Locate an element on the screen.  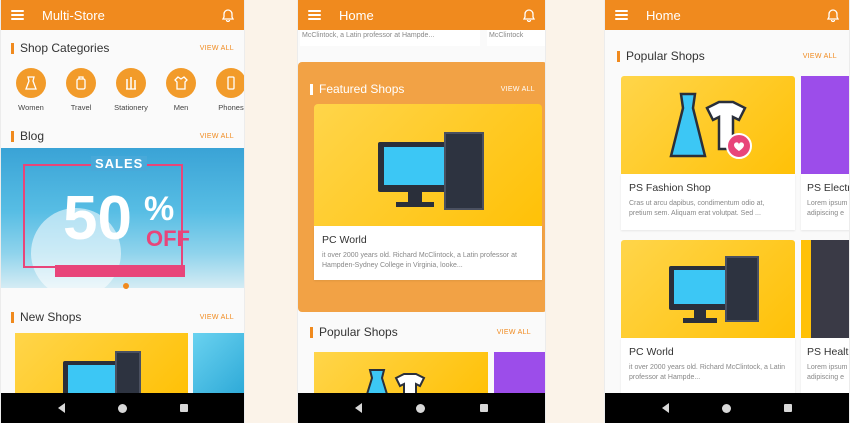
shop-thumbnail-electronics is located at coordinates (825, 125).